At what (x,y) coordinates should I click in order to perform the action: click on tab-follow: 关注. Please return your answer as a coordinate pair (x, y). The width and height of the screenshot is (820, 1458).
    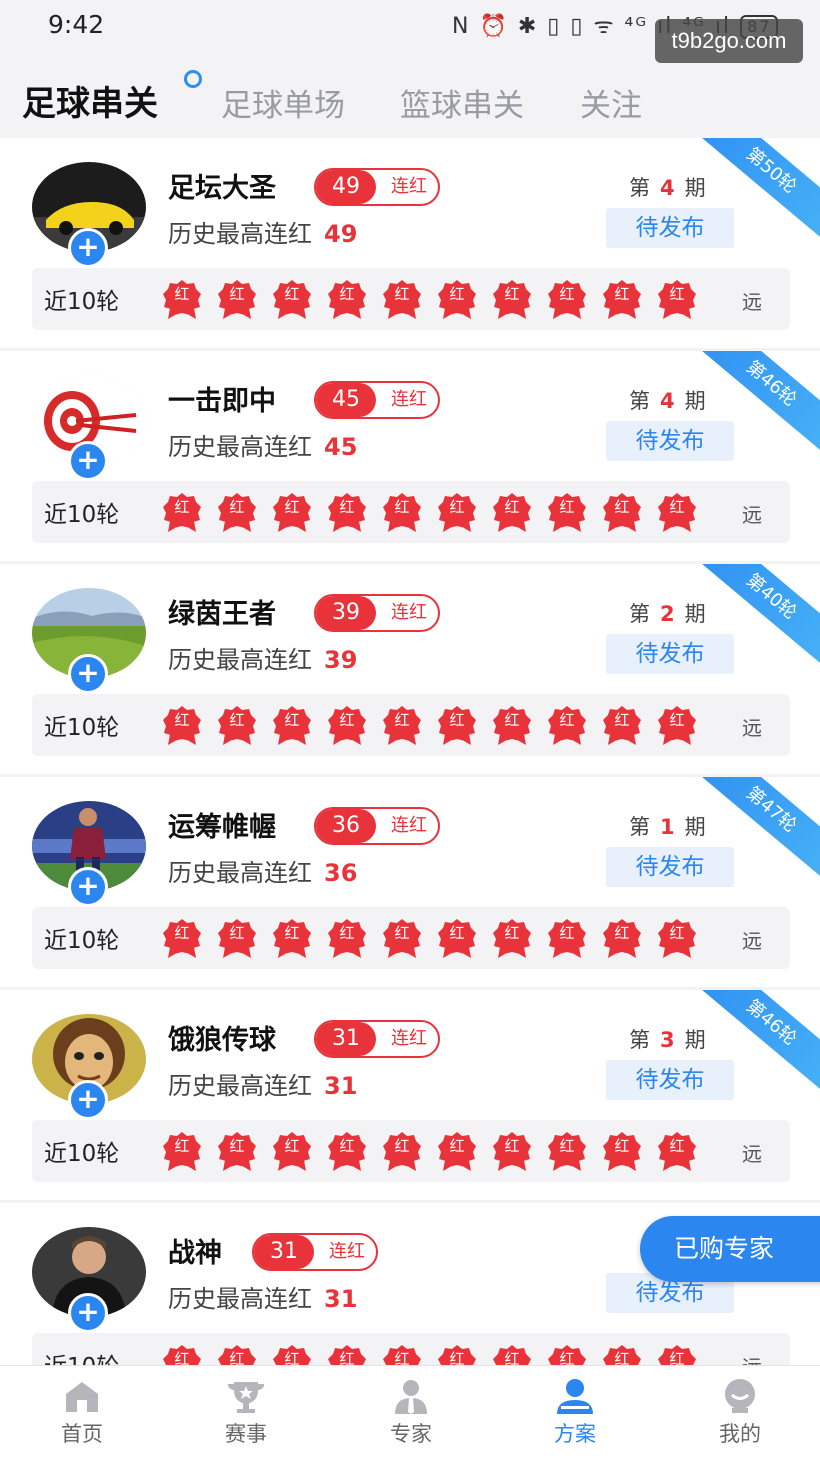
    Looking at the image, I should click on (611, 102).